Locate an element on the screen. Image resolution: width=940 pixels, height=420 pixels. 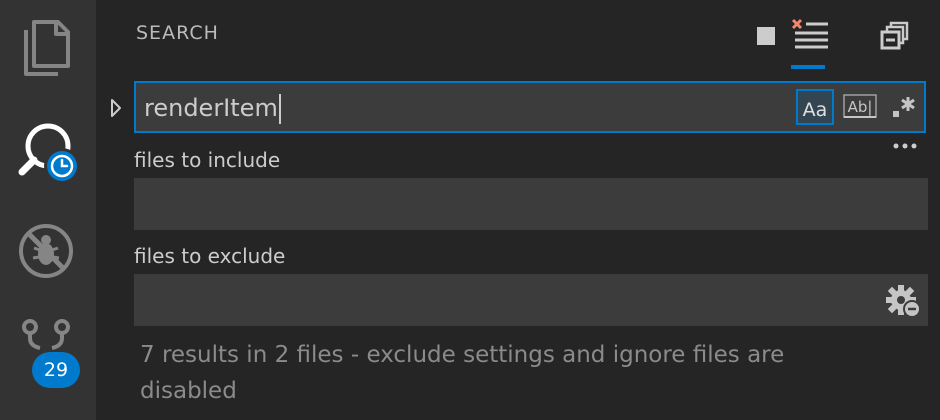
collapse-all-button is located at coordinates (895, 37).